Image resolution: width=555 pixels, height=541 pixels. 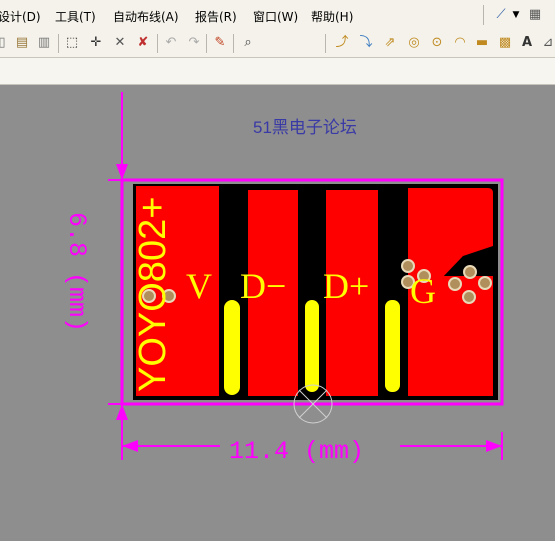 What do you see at coordinates (366, 43) in the screenshot?
I see `multi-route-icon: ⤵` at bounding box center [366, 43].